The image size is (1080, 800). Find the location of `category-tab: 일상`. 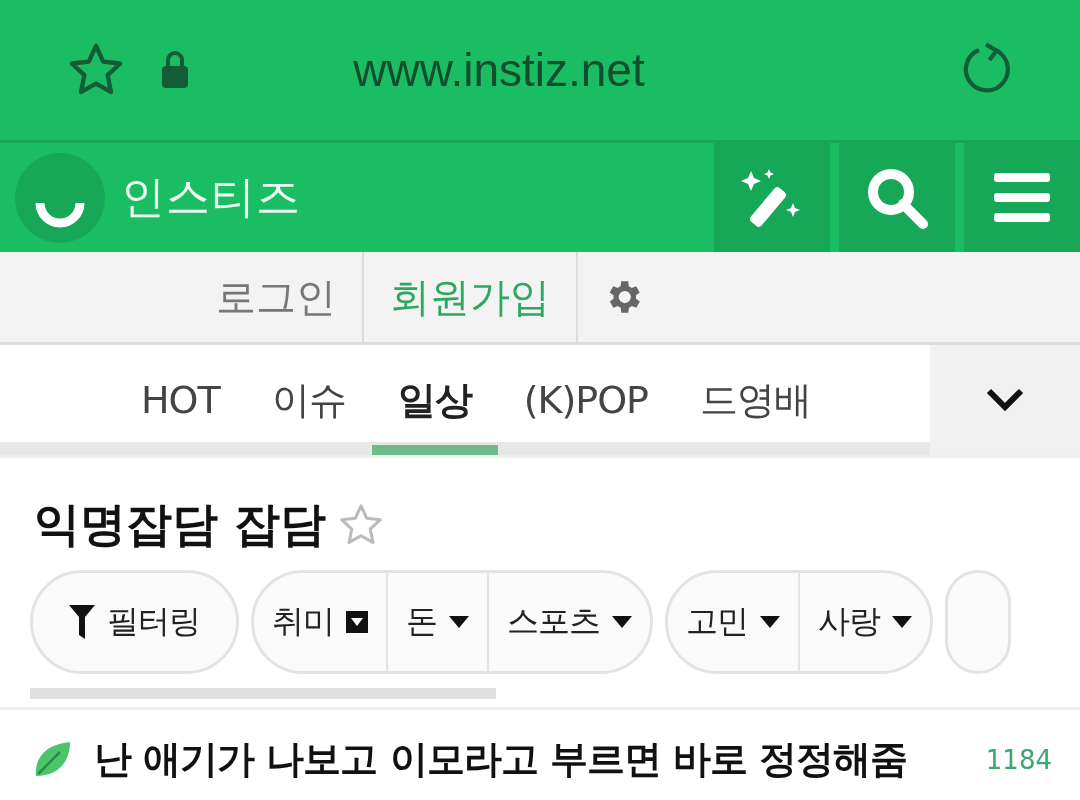

category-tab: 일상 is located at coordinates (434, 400).